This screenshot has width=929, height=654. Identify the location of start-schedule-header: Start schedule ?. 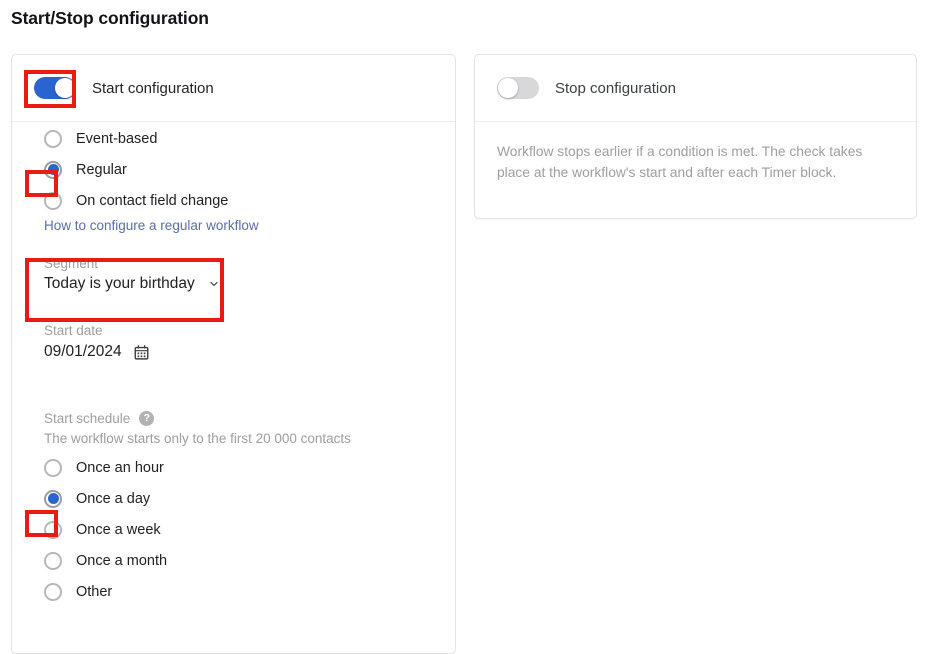
(249, 418).